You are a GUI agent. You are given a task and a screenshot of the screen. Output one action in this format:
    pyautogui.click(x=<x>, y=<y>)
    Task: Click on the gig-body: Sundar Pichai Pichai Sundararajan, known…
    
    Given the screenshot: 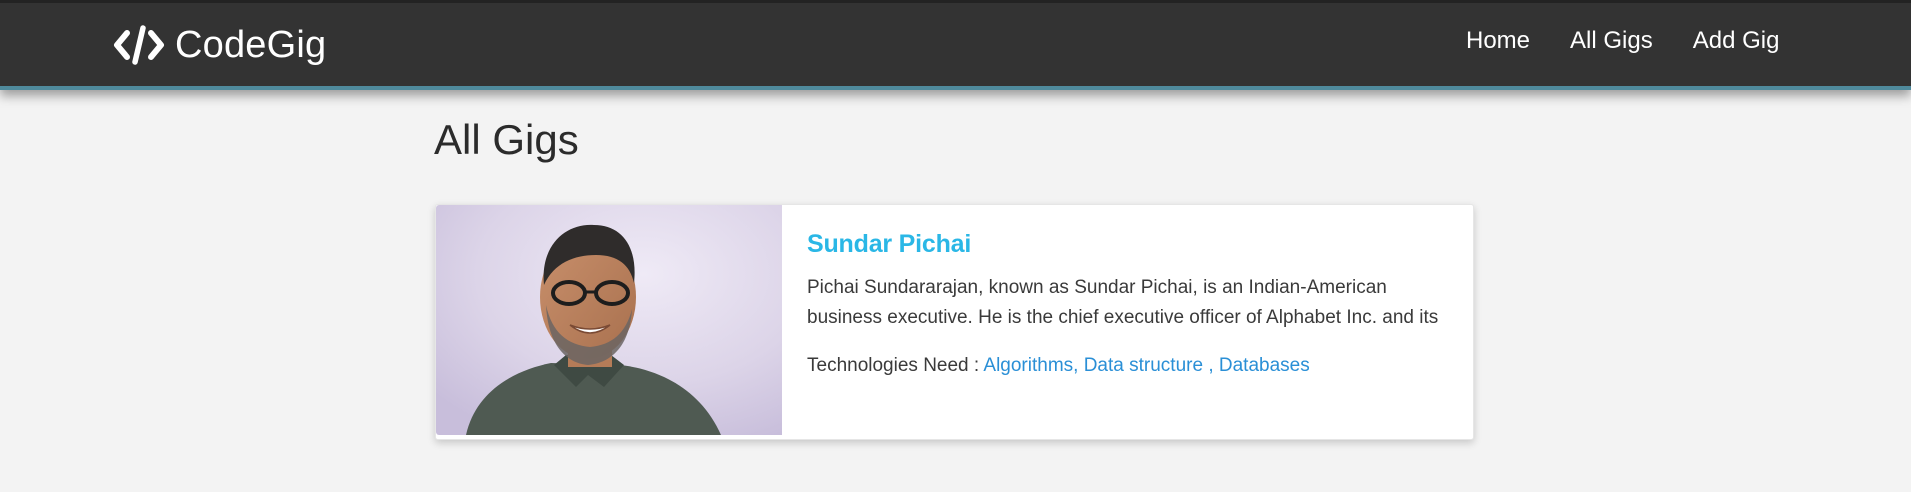 What is the action you would take?
    pyautogui.click(x=1127, y=303)
    